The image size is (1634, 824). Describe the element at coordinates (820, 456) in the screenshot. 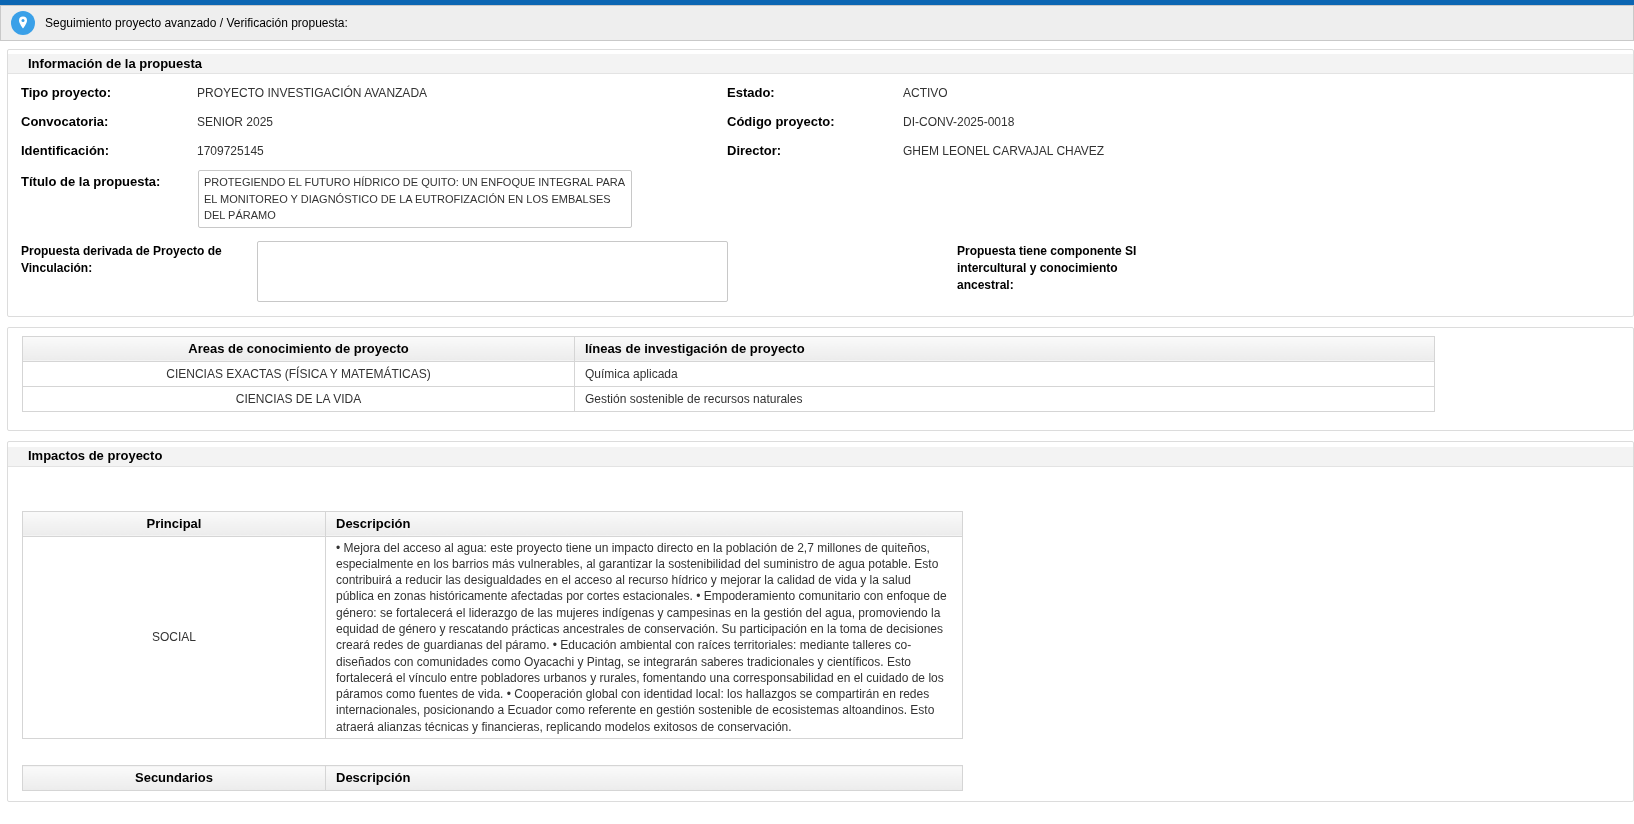

I see `section-header: Impactos de proyecto` at that location.